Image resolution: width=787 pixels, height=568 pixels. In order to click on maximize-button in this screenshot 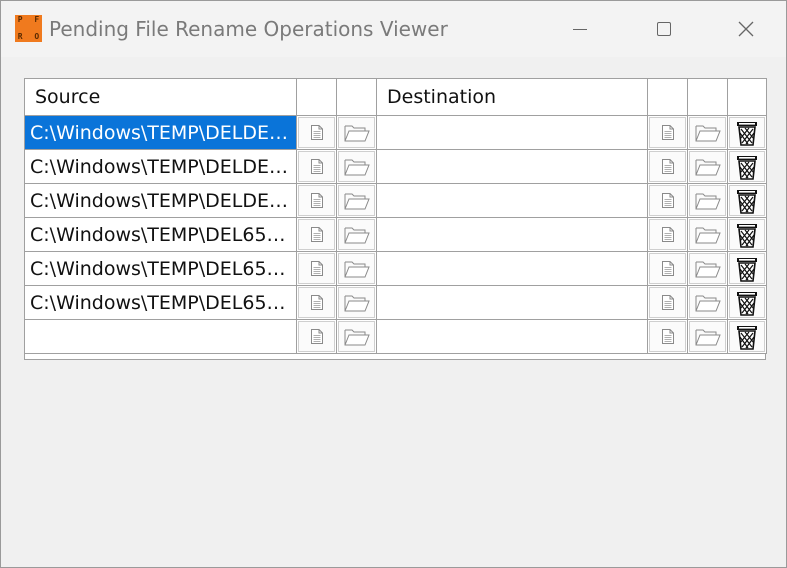, I will do `click(664, 29)`.